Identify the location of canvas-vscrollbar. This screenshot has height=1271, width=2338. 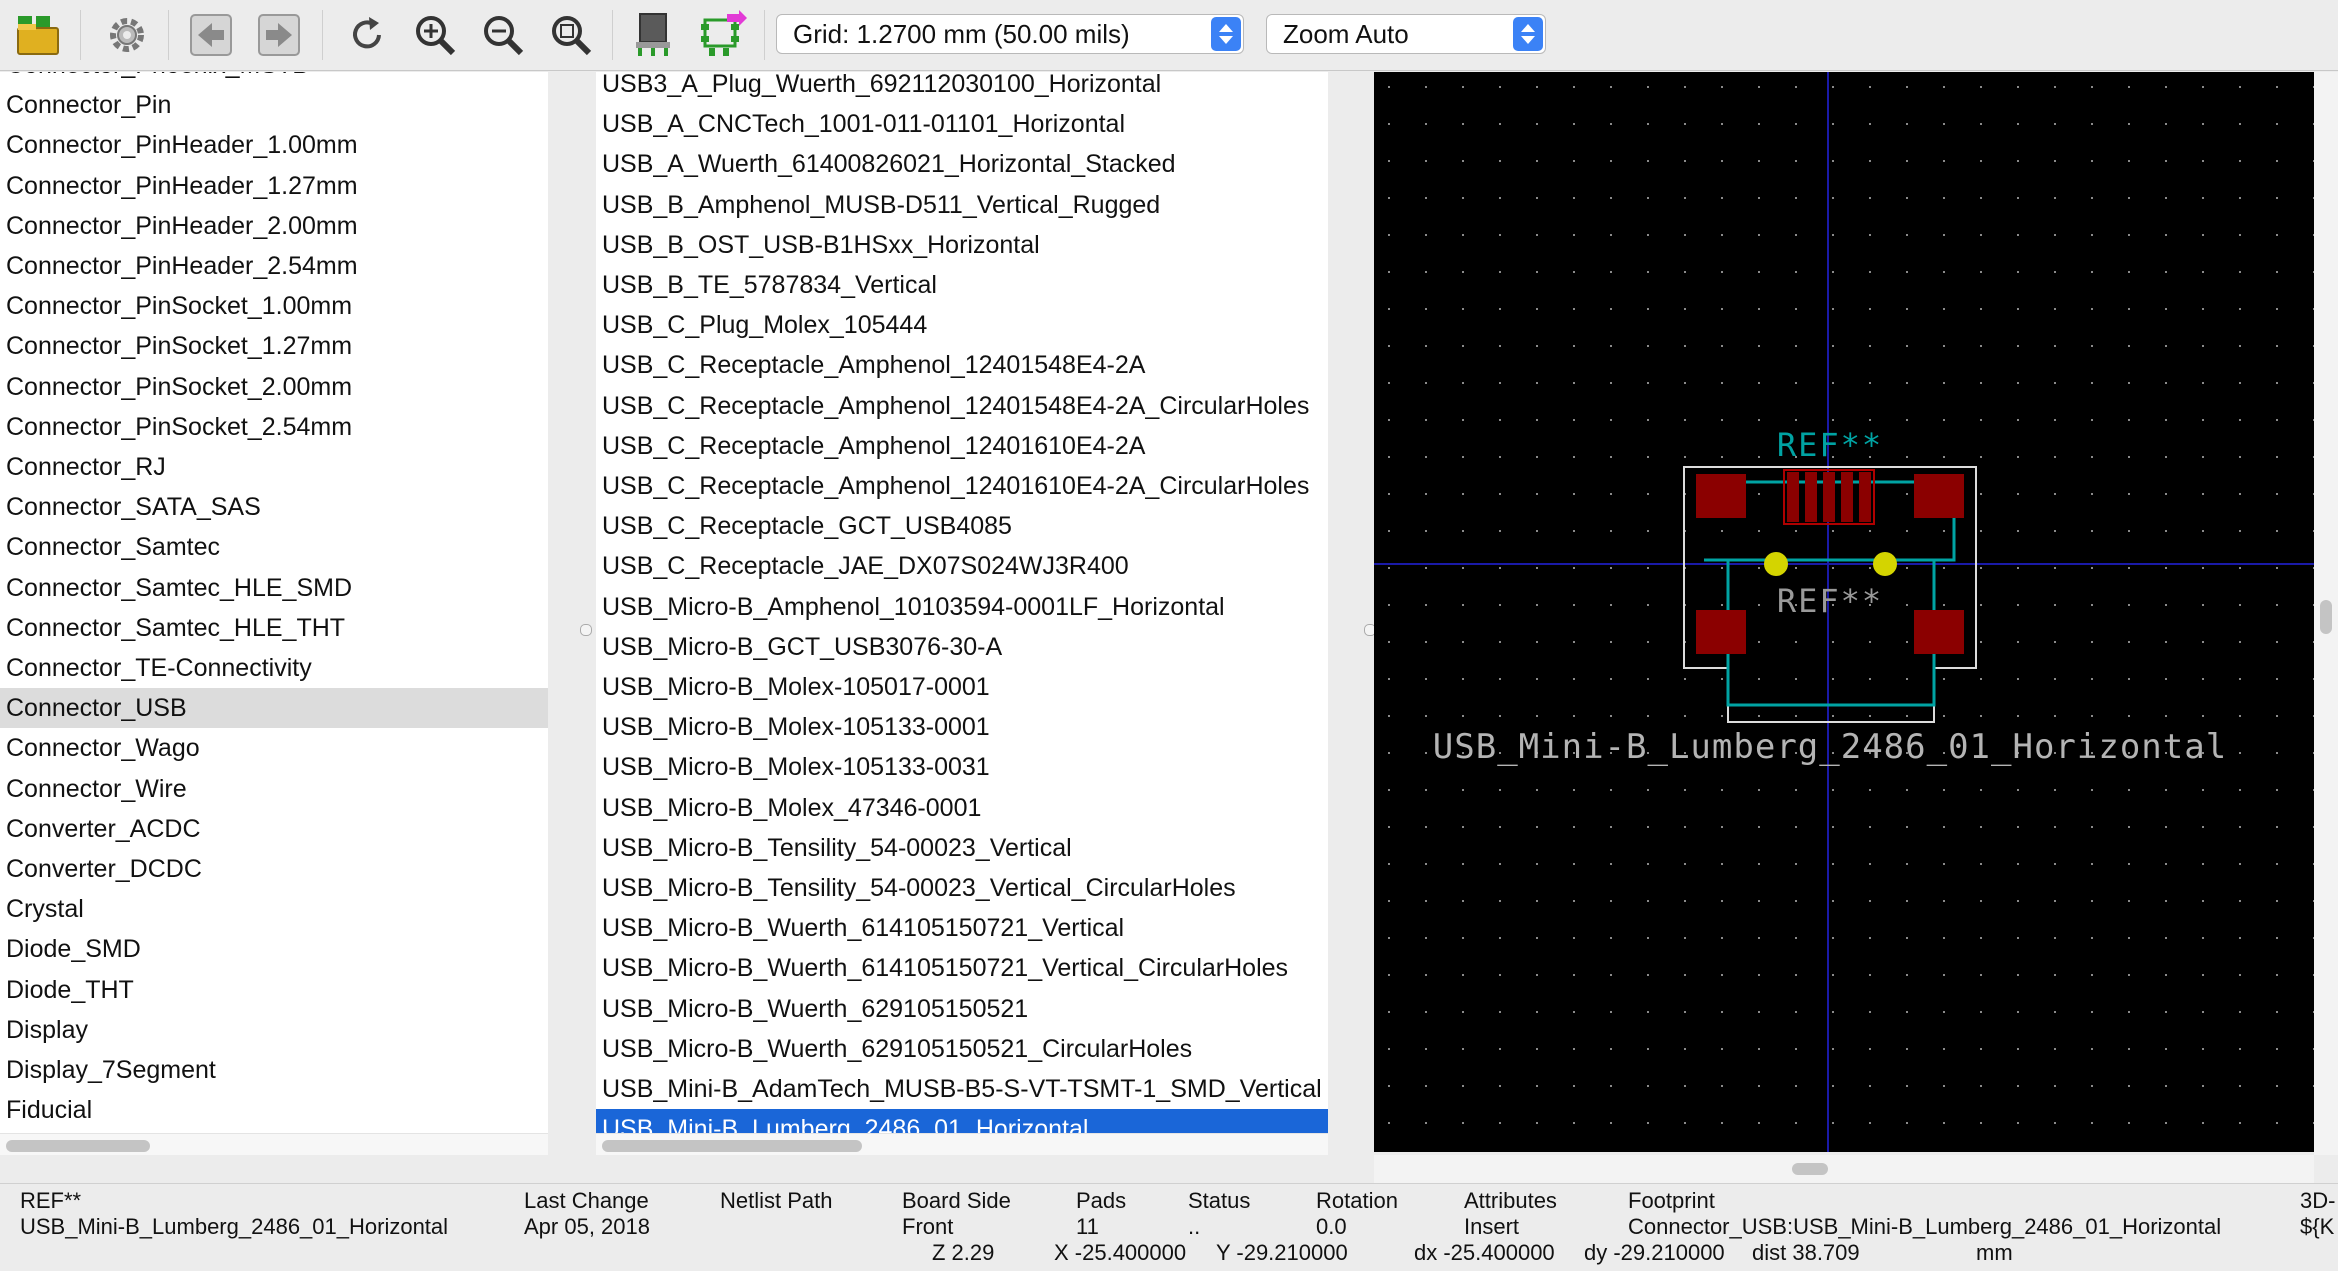
(2326, 613).